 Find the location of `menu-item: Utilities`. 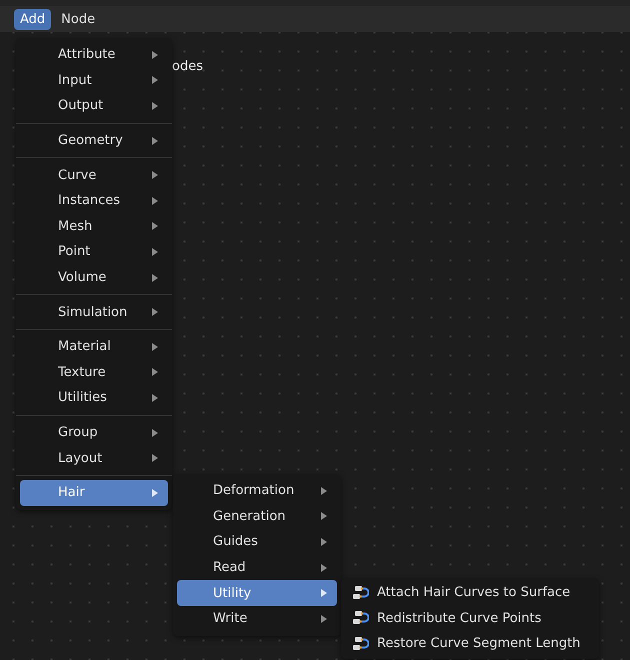

menu-item: Utilities is located at coordinates (94, 398).